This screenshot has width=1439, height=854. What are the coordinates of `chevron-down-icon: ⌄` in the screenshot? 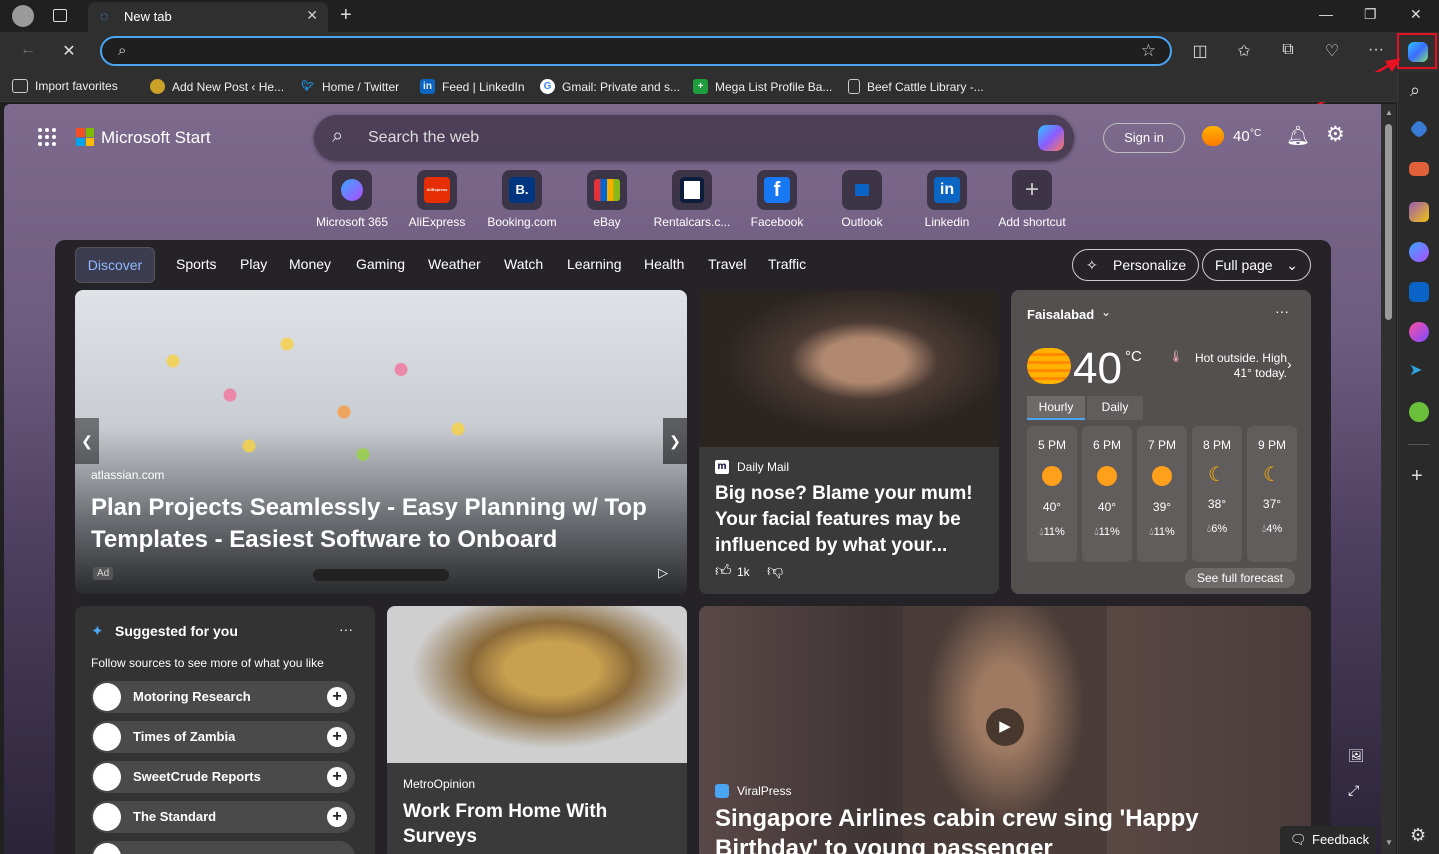 It's located at (1106, 312).